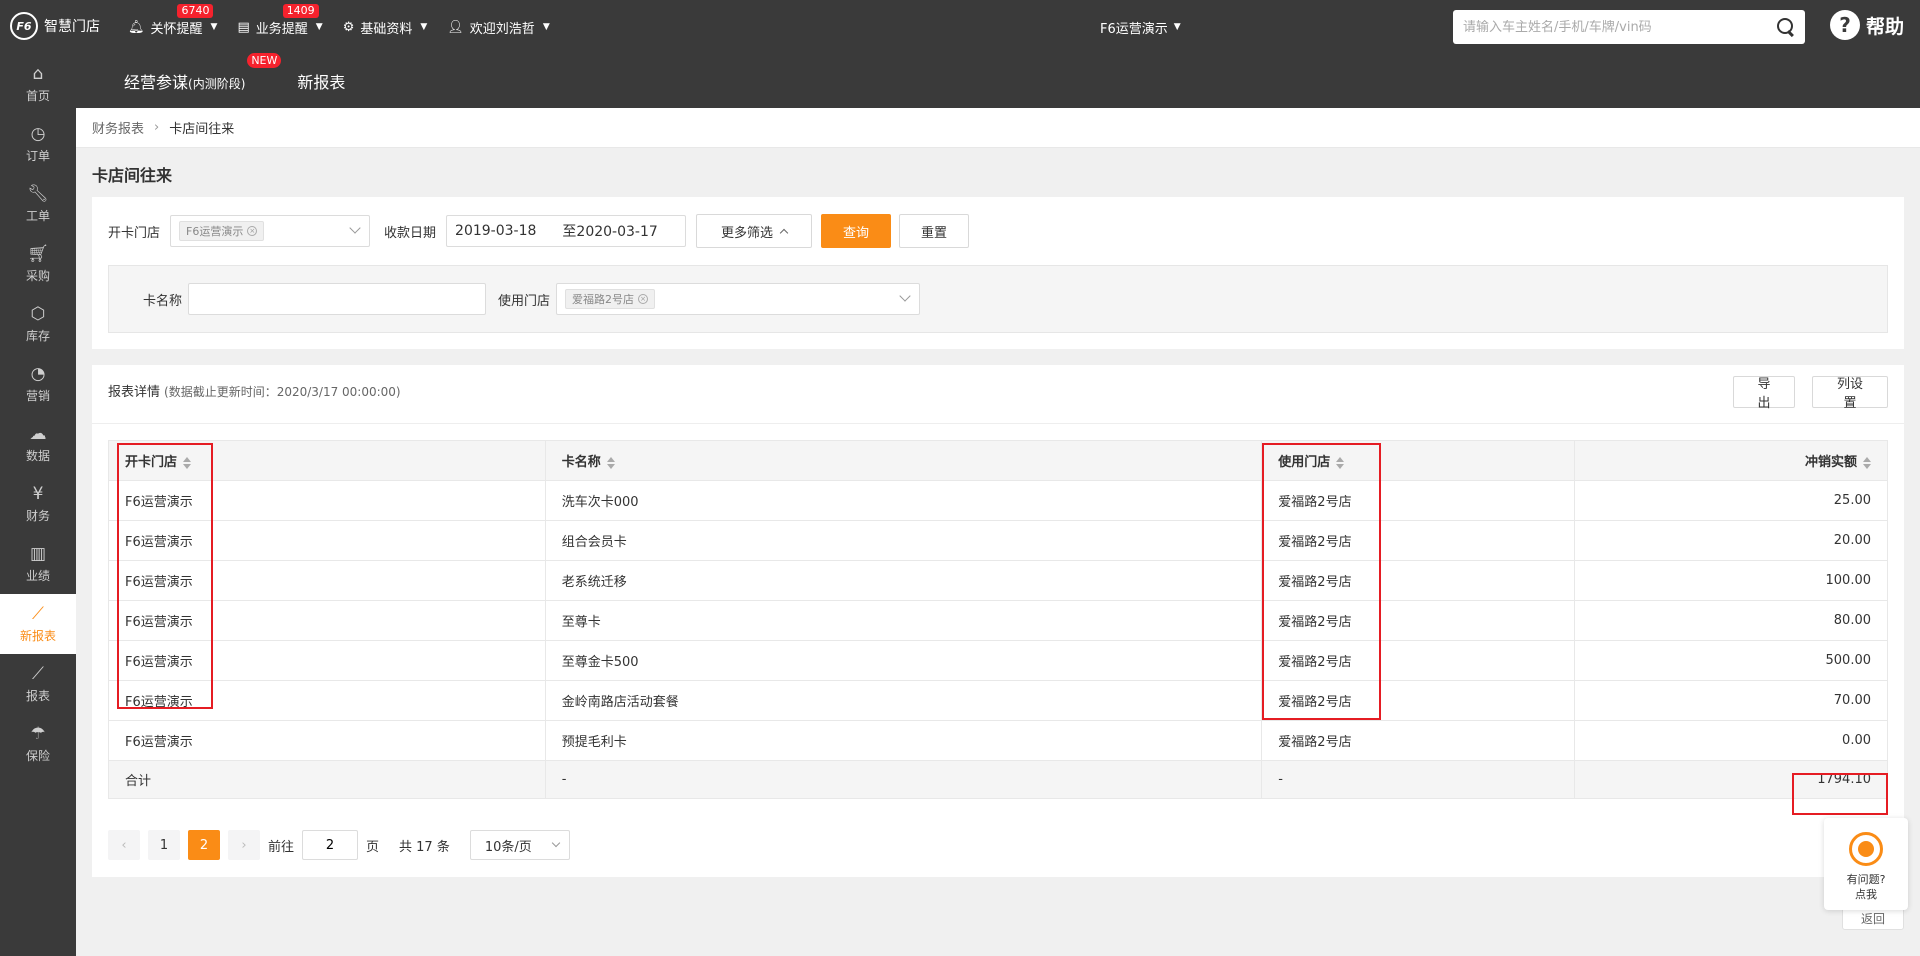 The image size is (1920, 956). Describe the element at coordinates (38, 144) in the screenshot. I see `sidebar-item-orders: ◷ 订单` at that location.